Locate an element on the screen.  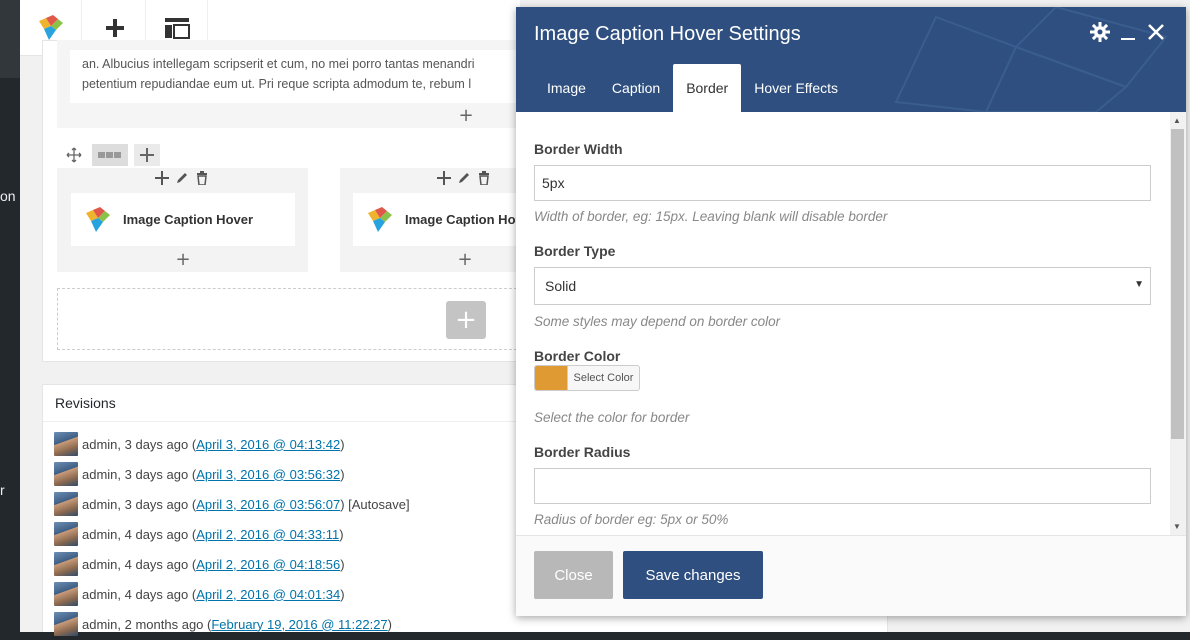
move-row-icon is located at coordinates (74, 155).